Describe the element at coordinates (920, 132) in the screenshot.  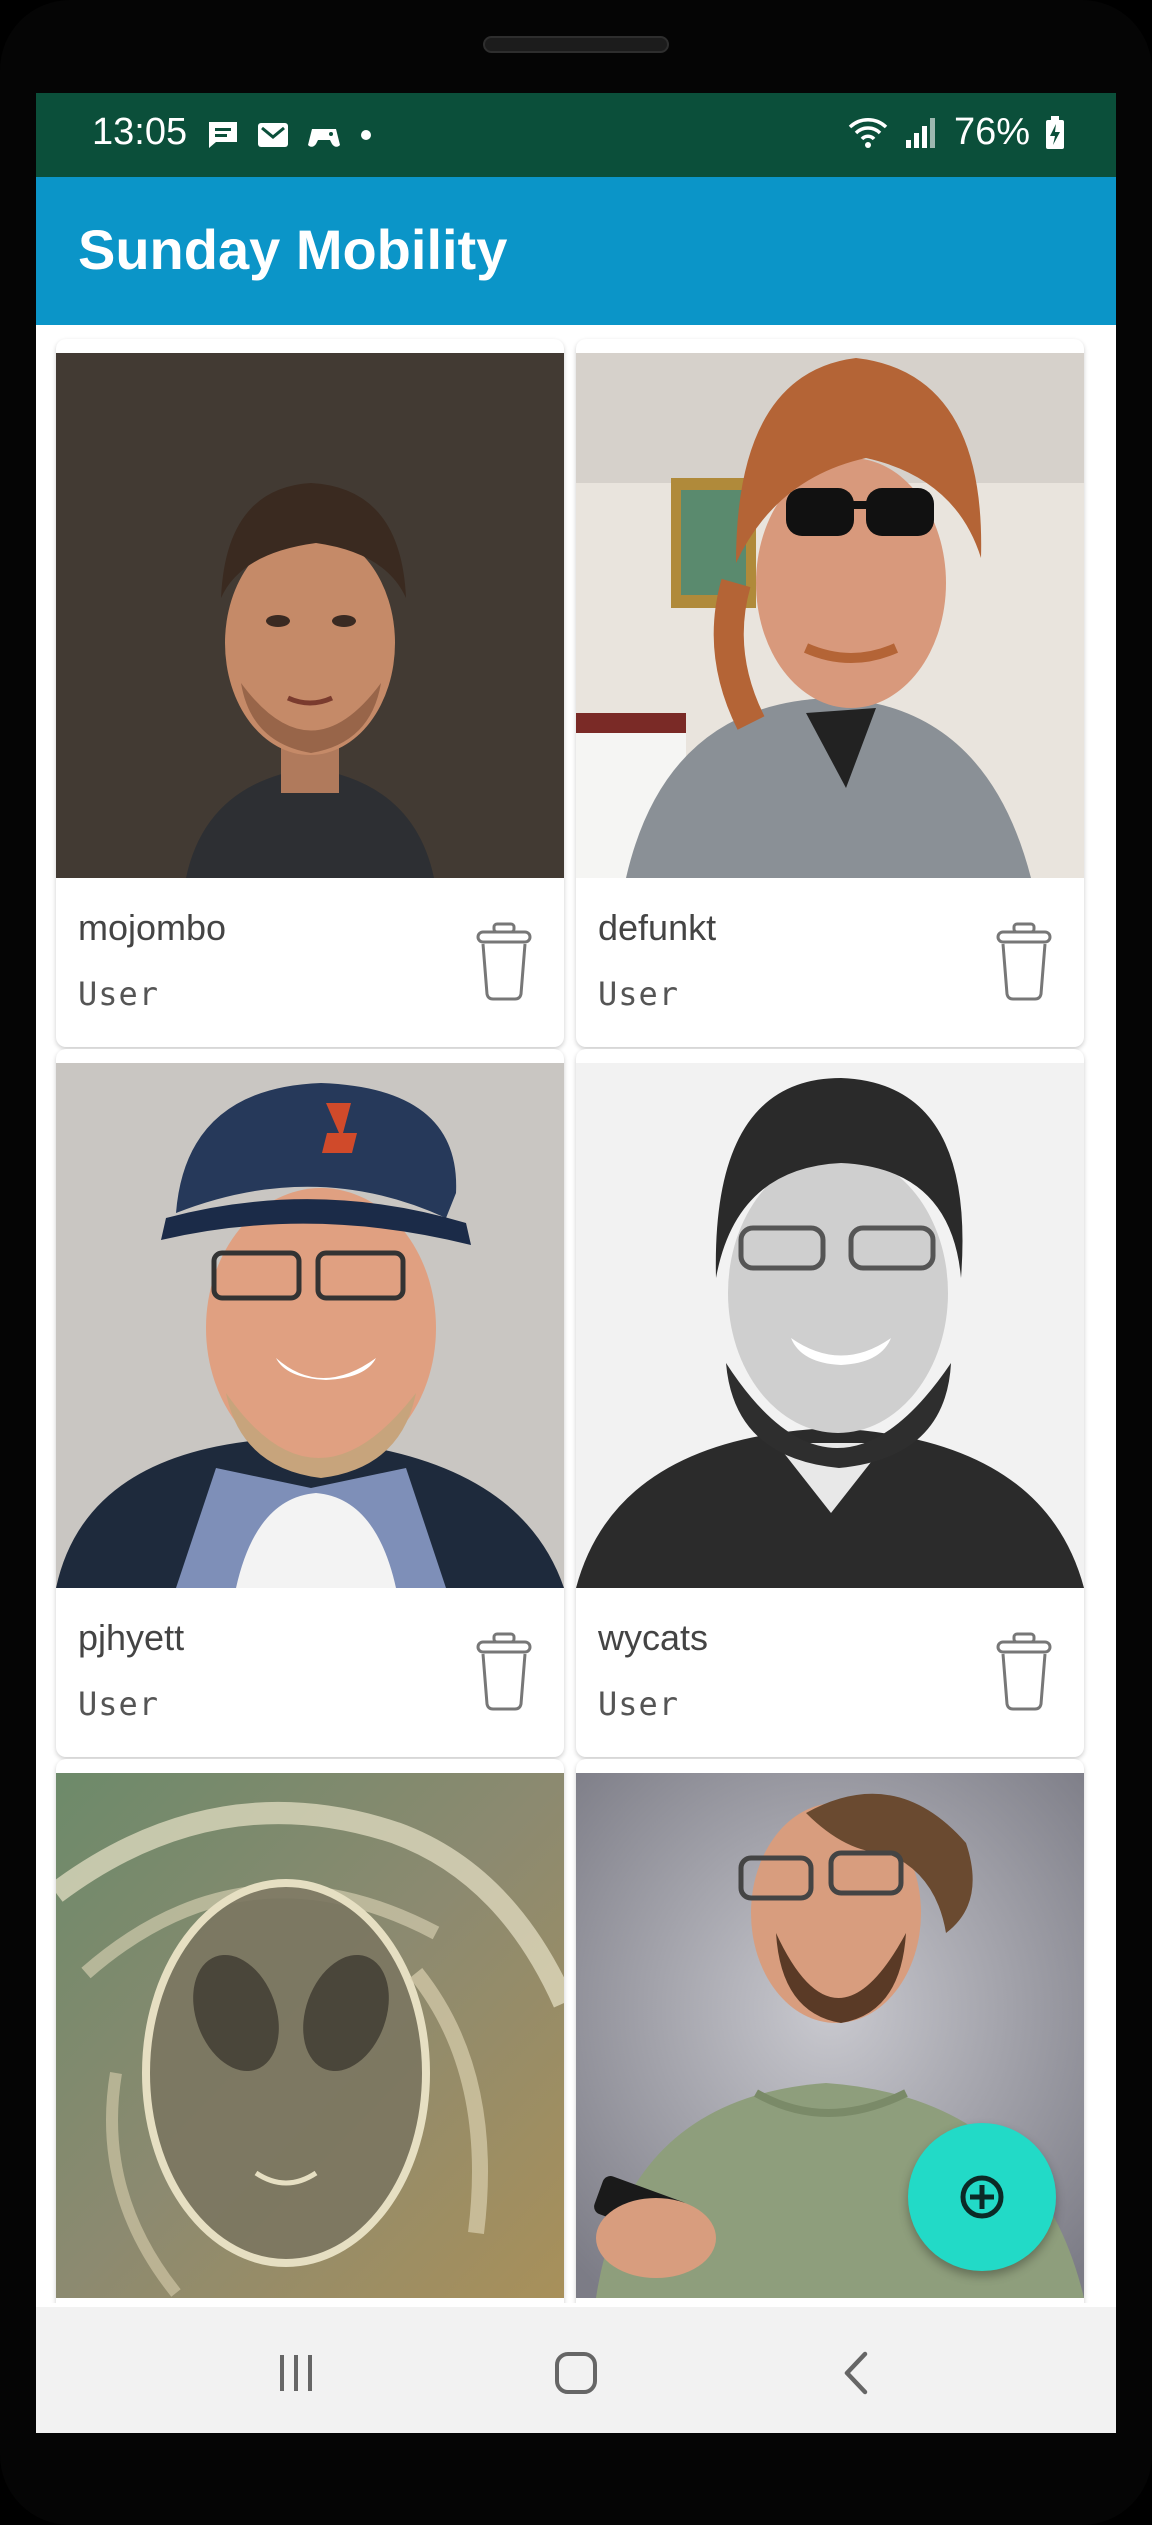
I see `signal-icon` at that location.